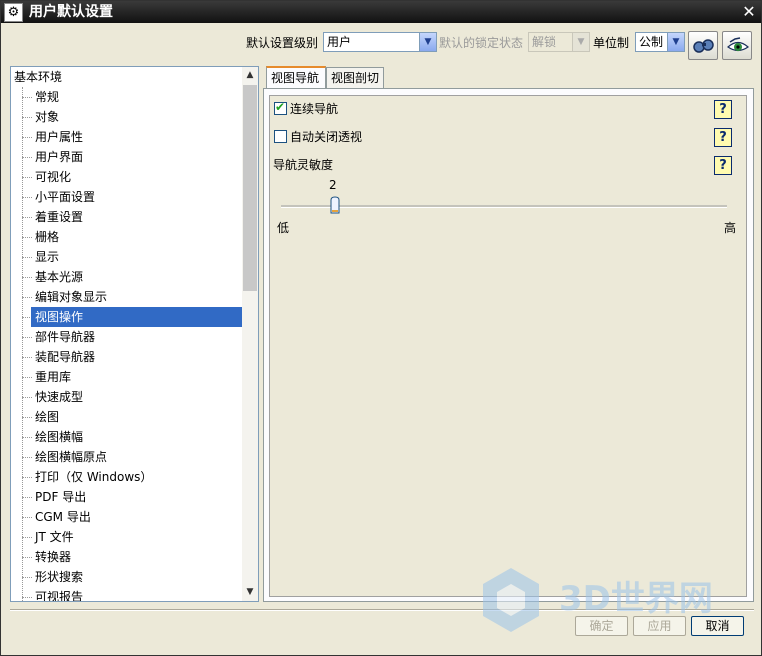 The width and height of the screenshot is (762, 656). What do you see at coordinates (326, 137) in the screenshot?
I see `auto-close-perspective-label: 自动关闭透视` at bounding box center [326, 137].